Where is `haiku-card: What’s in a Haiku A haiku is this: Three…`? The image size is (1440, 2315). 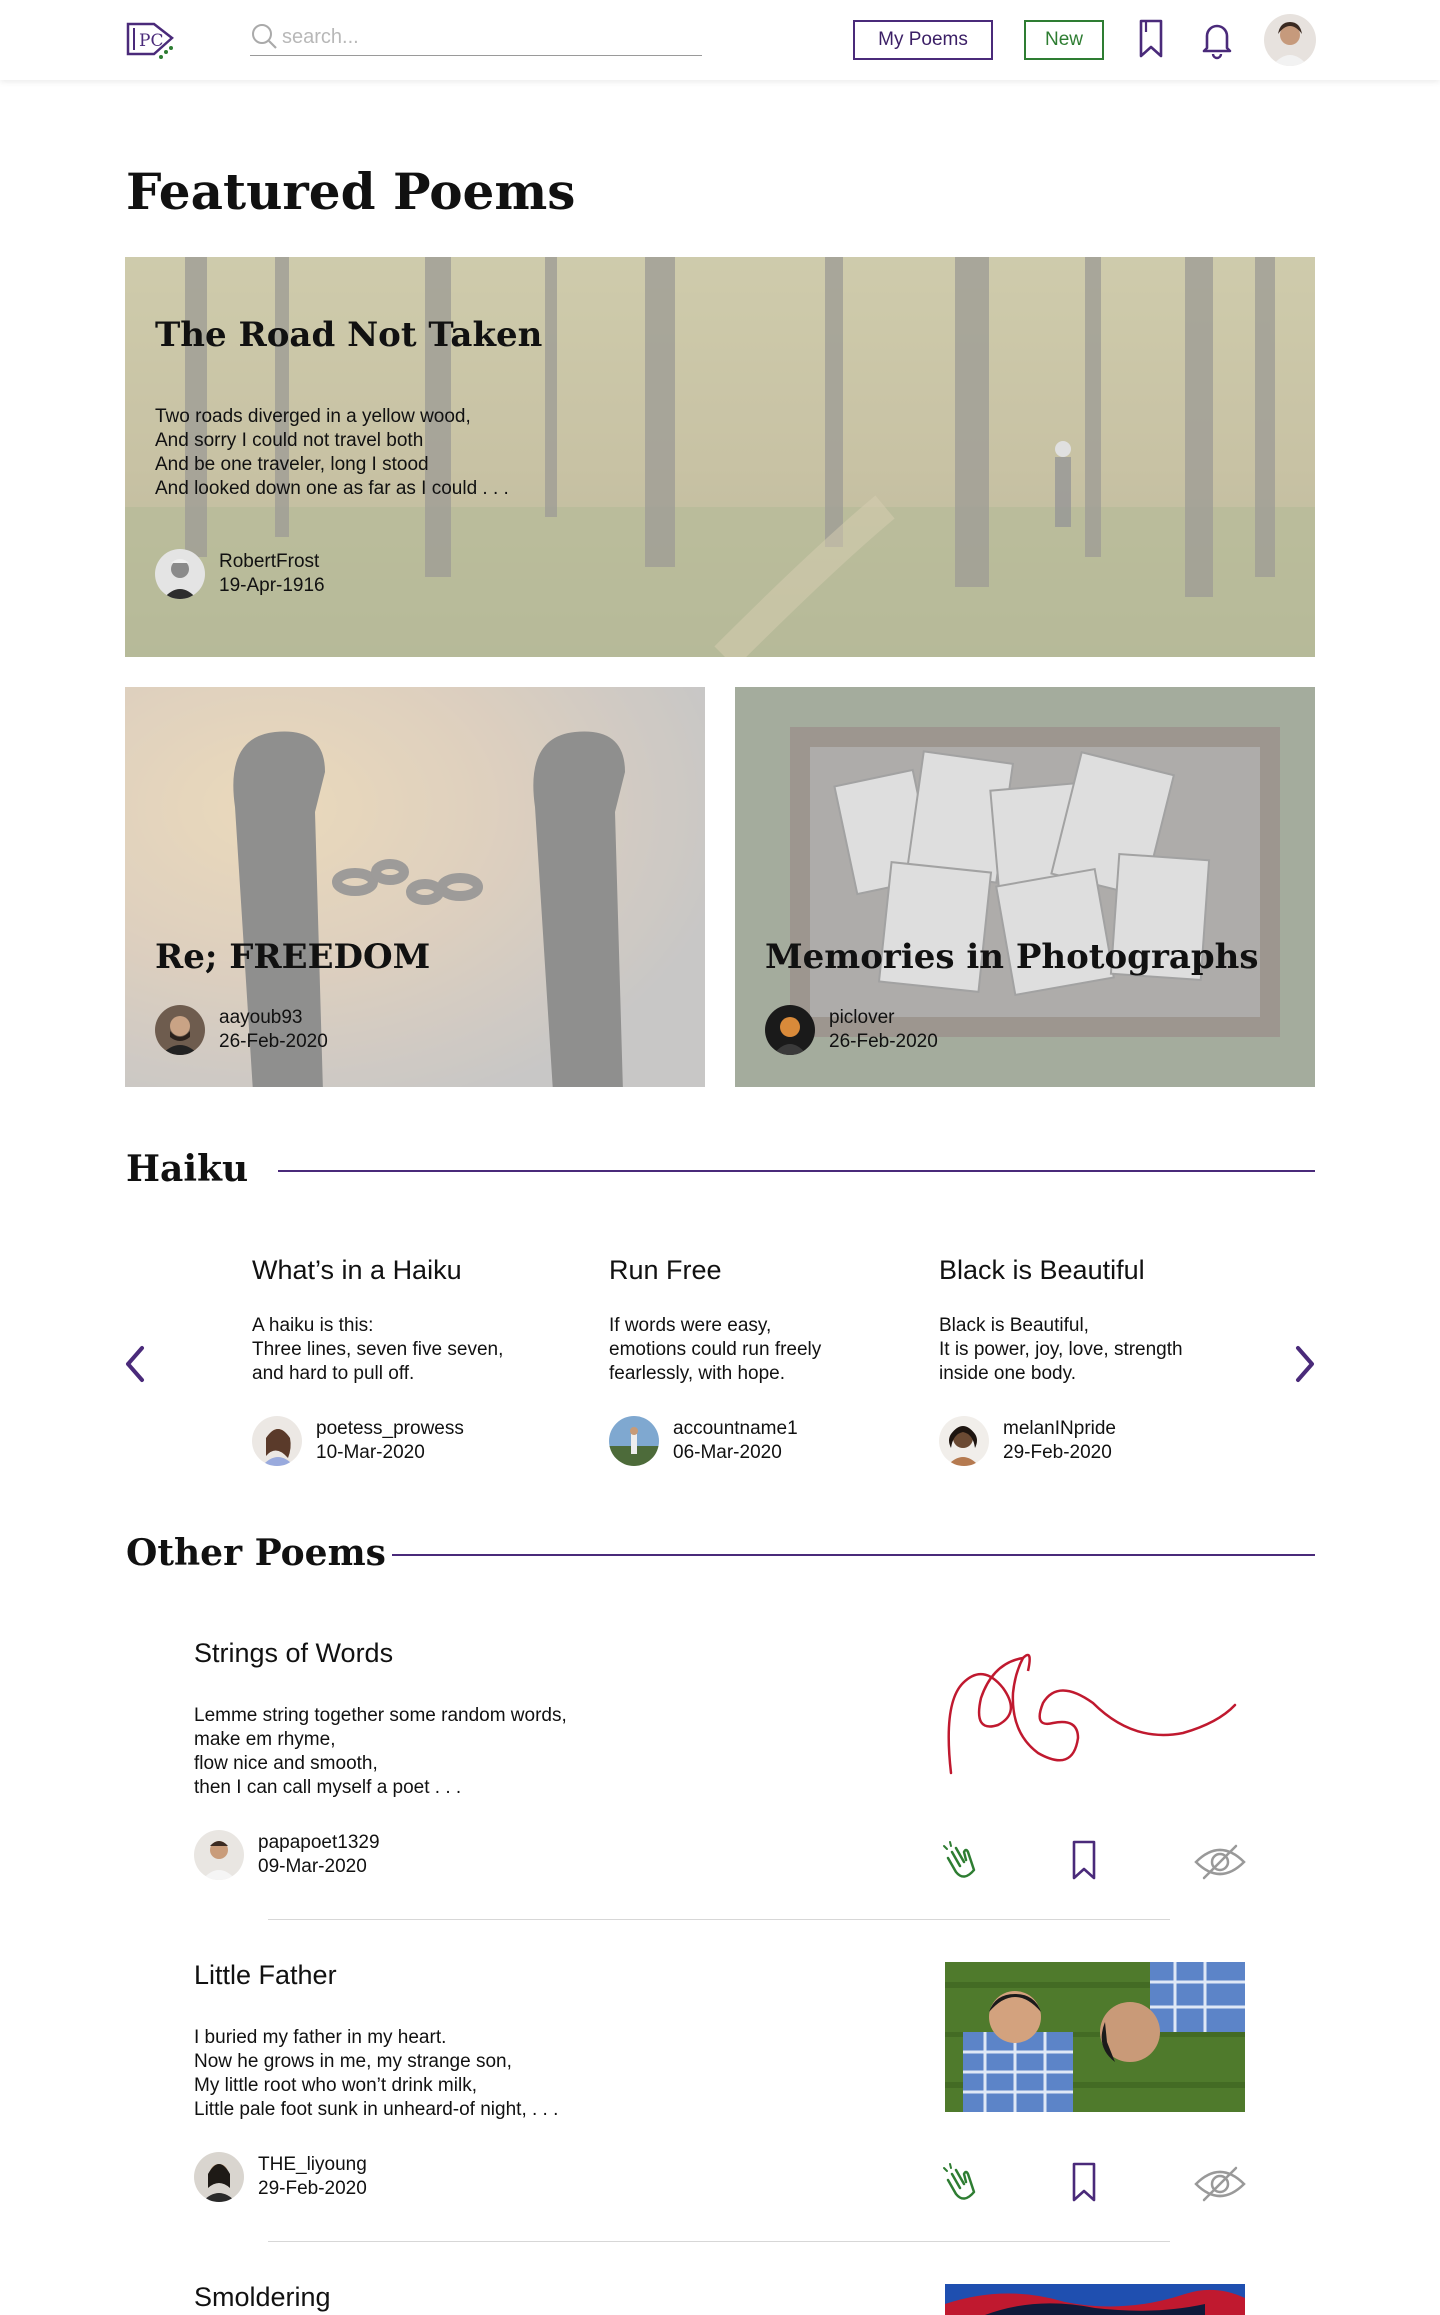
haiku-card: What’s in a Haiku A haiku is this: Three… is located at coordinates (402, 1360).